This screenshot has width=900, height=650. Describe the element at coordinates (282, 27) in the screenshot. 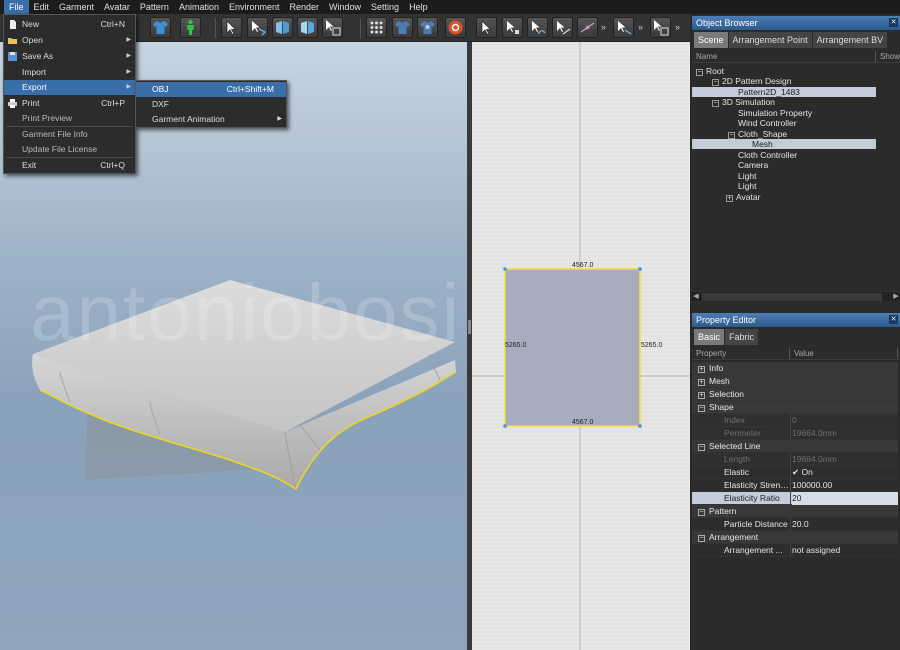

I see `fold-tool-button` at that location.